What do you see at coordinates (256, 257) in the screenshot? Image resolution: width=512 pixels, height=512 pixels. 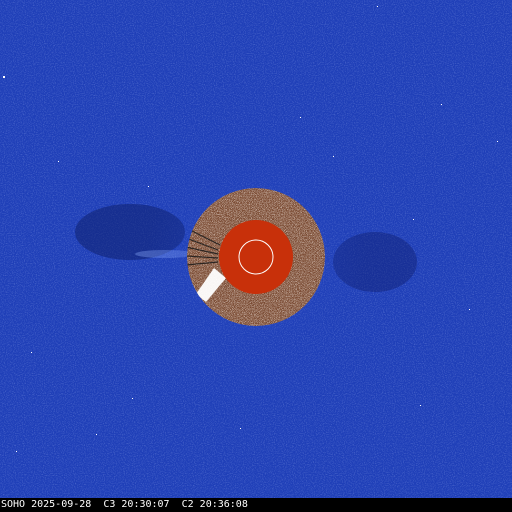 I see `occulter-disk` at bounding box center [256, 257].